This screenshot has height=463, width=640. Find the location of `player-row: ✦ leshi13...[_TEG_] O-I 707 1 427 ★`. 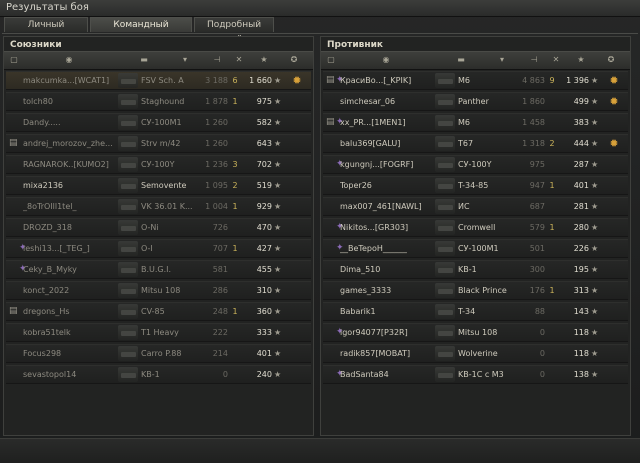

player-row: ✦ leshi13...[_TEG_] O-I 707 1 427 ★ is located at coordinates (158, 248).